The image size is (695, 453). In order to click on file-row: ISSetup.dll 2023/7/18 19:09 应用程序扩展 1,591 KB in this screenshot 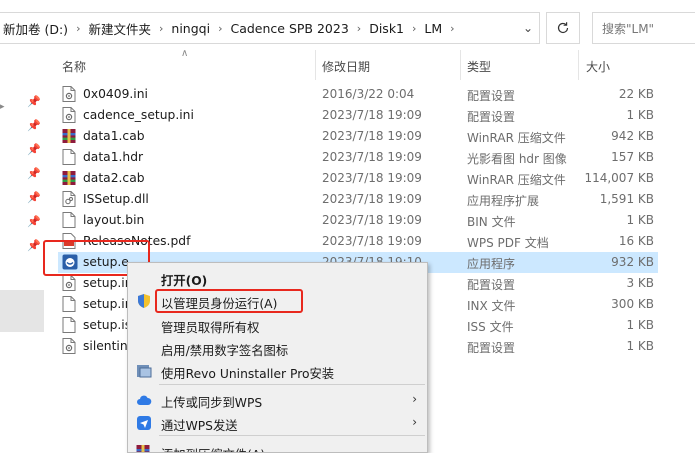, I will do `click(358, 199)`.